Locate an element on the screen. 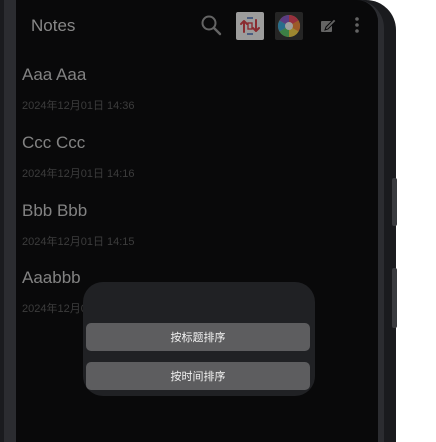 This screenshot has width=436, height=442. sort-by-title-button: 按标题排序 is located at coordinates (198, 337).